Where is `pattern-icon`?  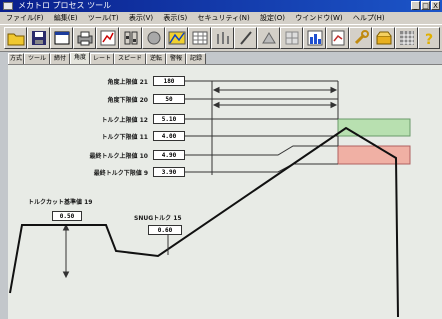
pattern-icon is located at coordinates (406, 38).